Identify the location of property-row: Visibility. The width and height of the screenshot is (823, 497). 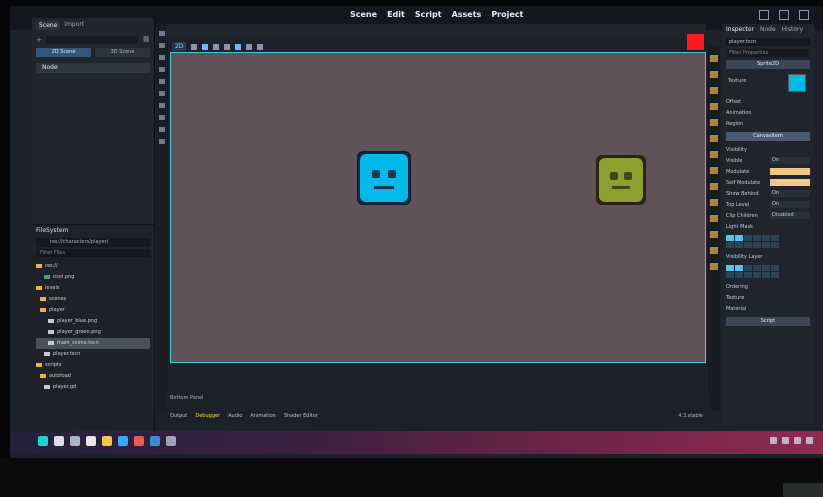
(768, 149).